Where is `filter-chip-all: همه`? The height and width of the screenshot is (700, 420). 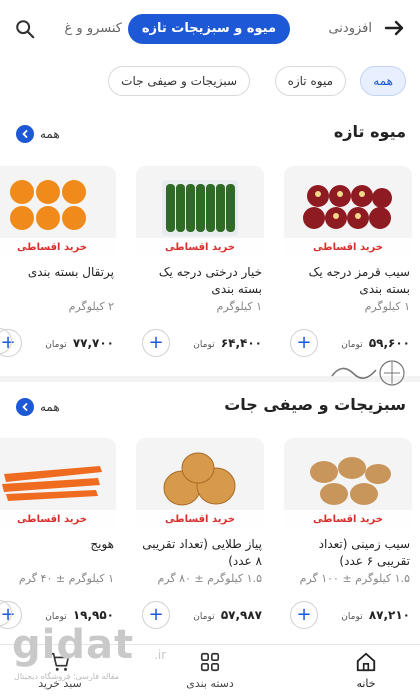
filter-chip-all: همه is located at coordinates (383, 81).